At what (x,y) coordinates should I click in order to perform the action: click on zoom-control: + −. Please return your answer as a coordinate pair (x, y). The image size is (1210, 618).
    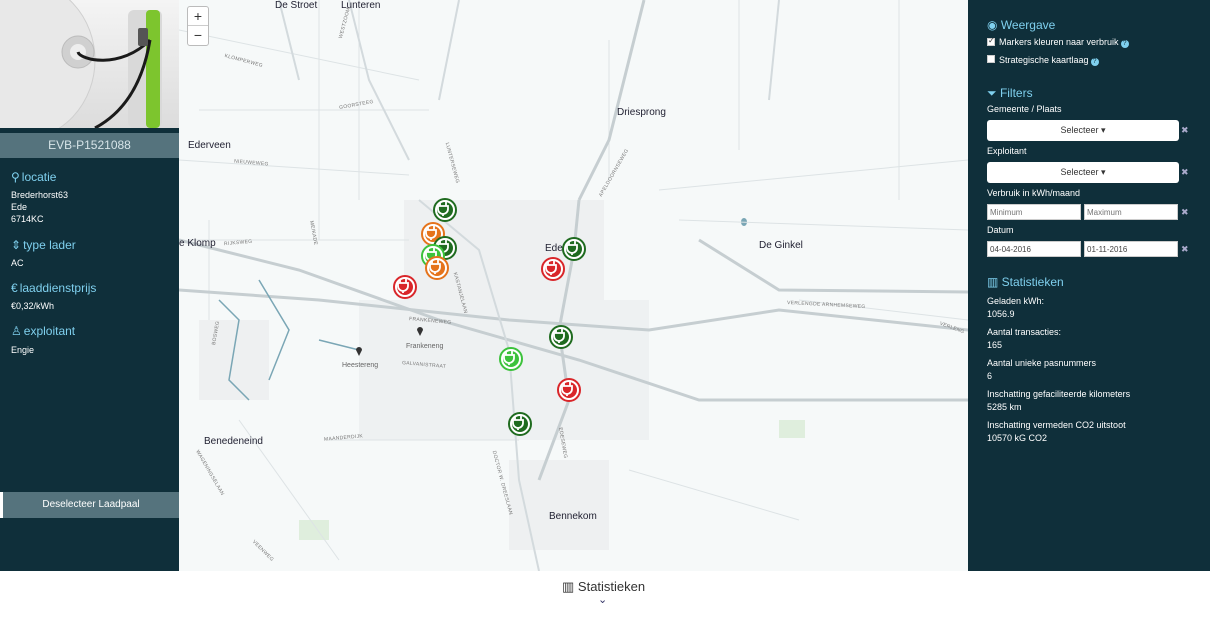
    Looking at the image, I should click on (198, 26).